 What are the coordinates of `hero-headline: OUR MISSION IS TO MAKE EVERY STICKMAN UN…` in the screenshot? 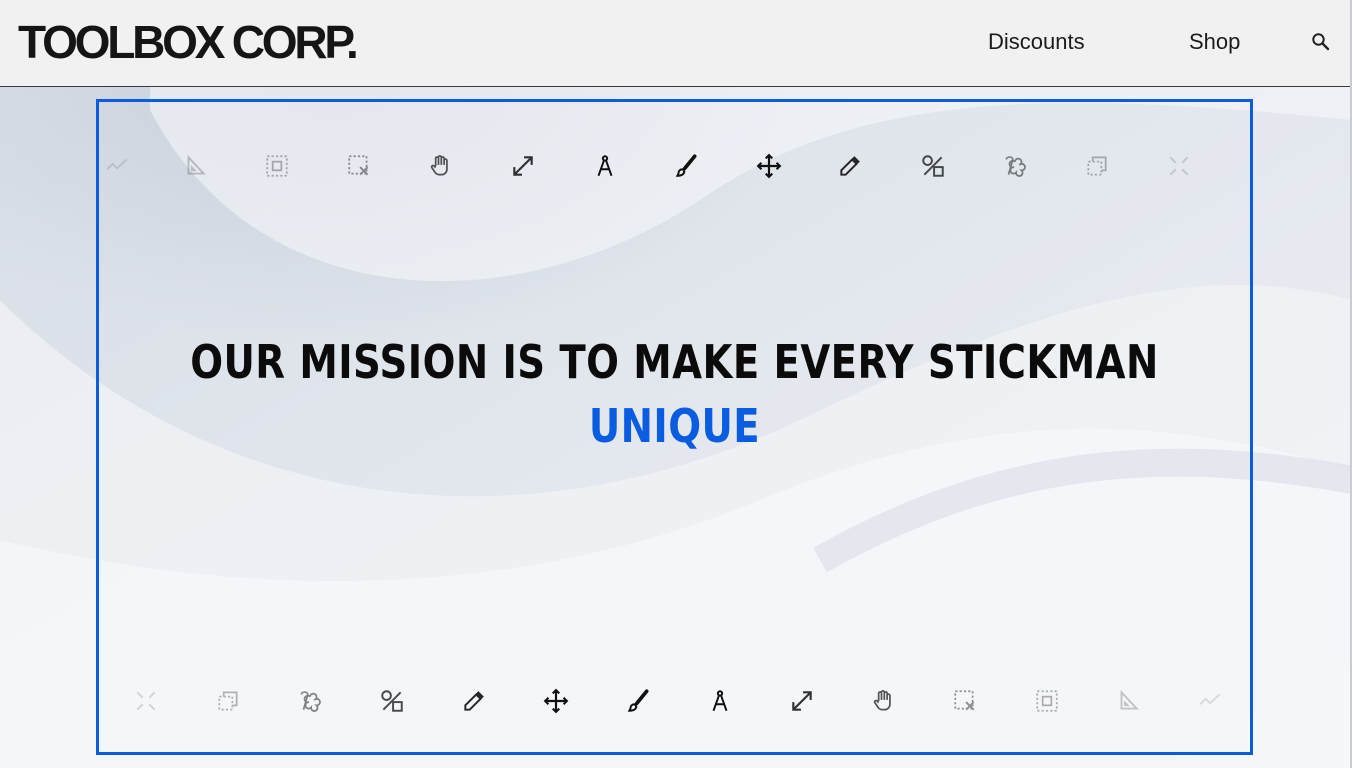 It's located at (674, 394).